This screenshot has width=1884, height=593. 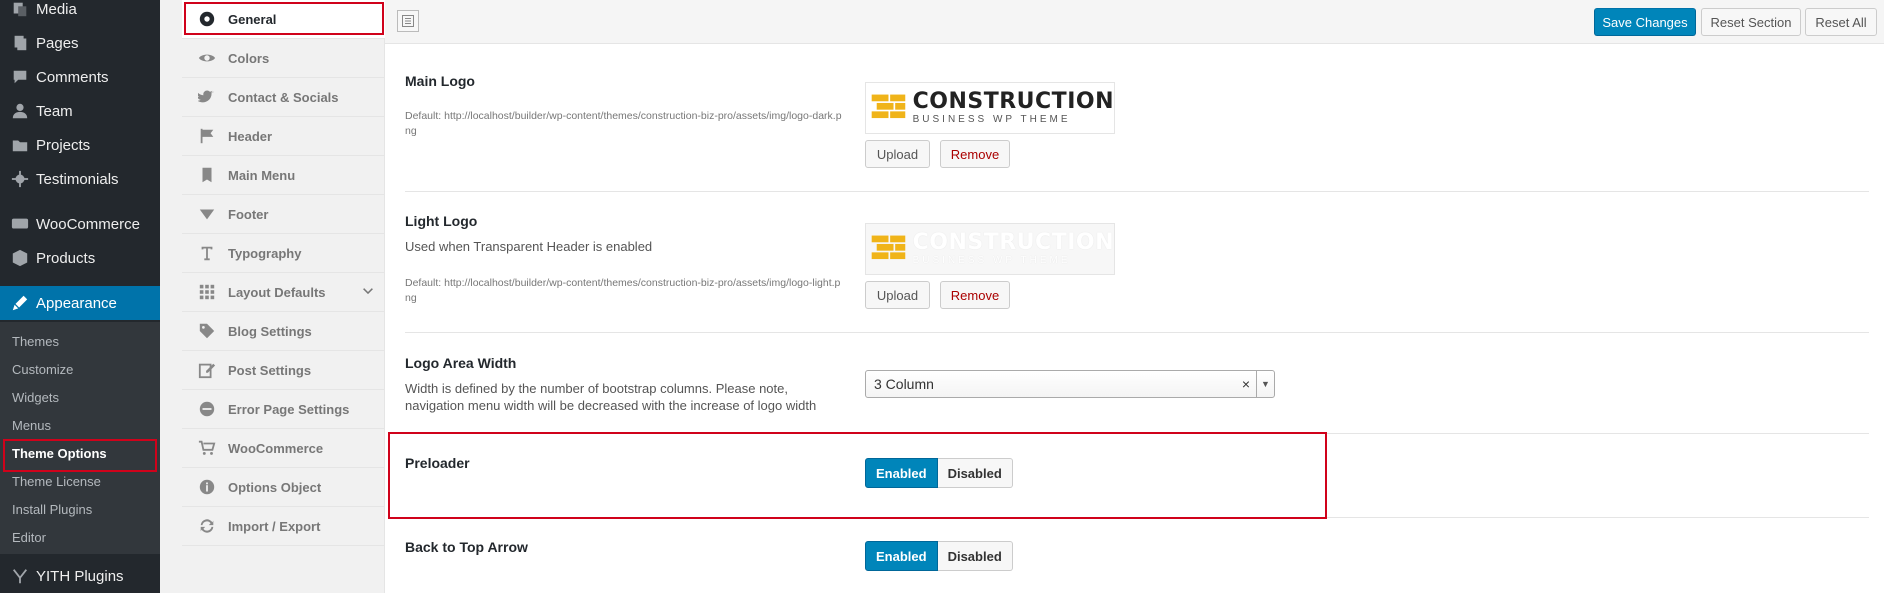 What do you see at coordinates (80, 13) in the screenshot?
I see `menu-media: Media` at bounding box center [80, 13].